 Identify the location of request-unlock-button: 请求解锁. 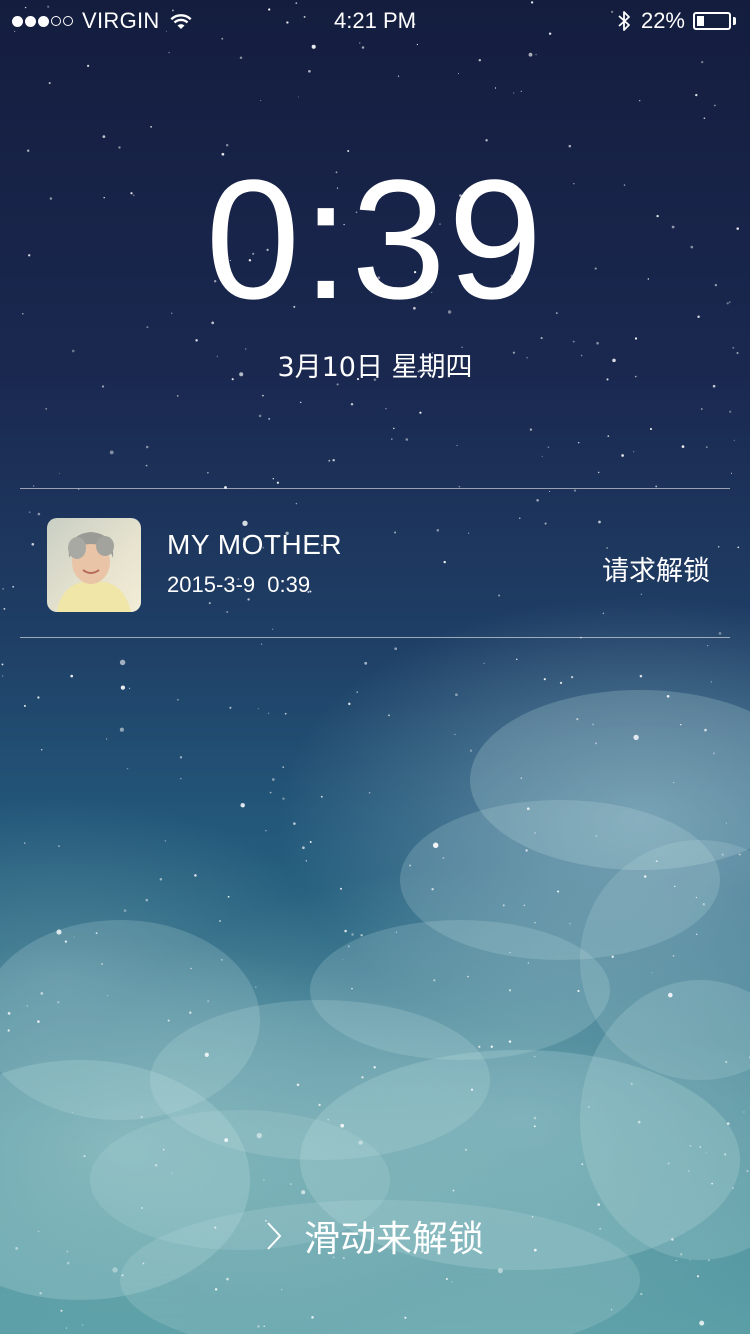
(656, 568).